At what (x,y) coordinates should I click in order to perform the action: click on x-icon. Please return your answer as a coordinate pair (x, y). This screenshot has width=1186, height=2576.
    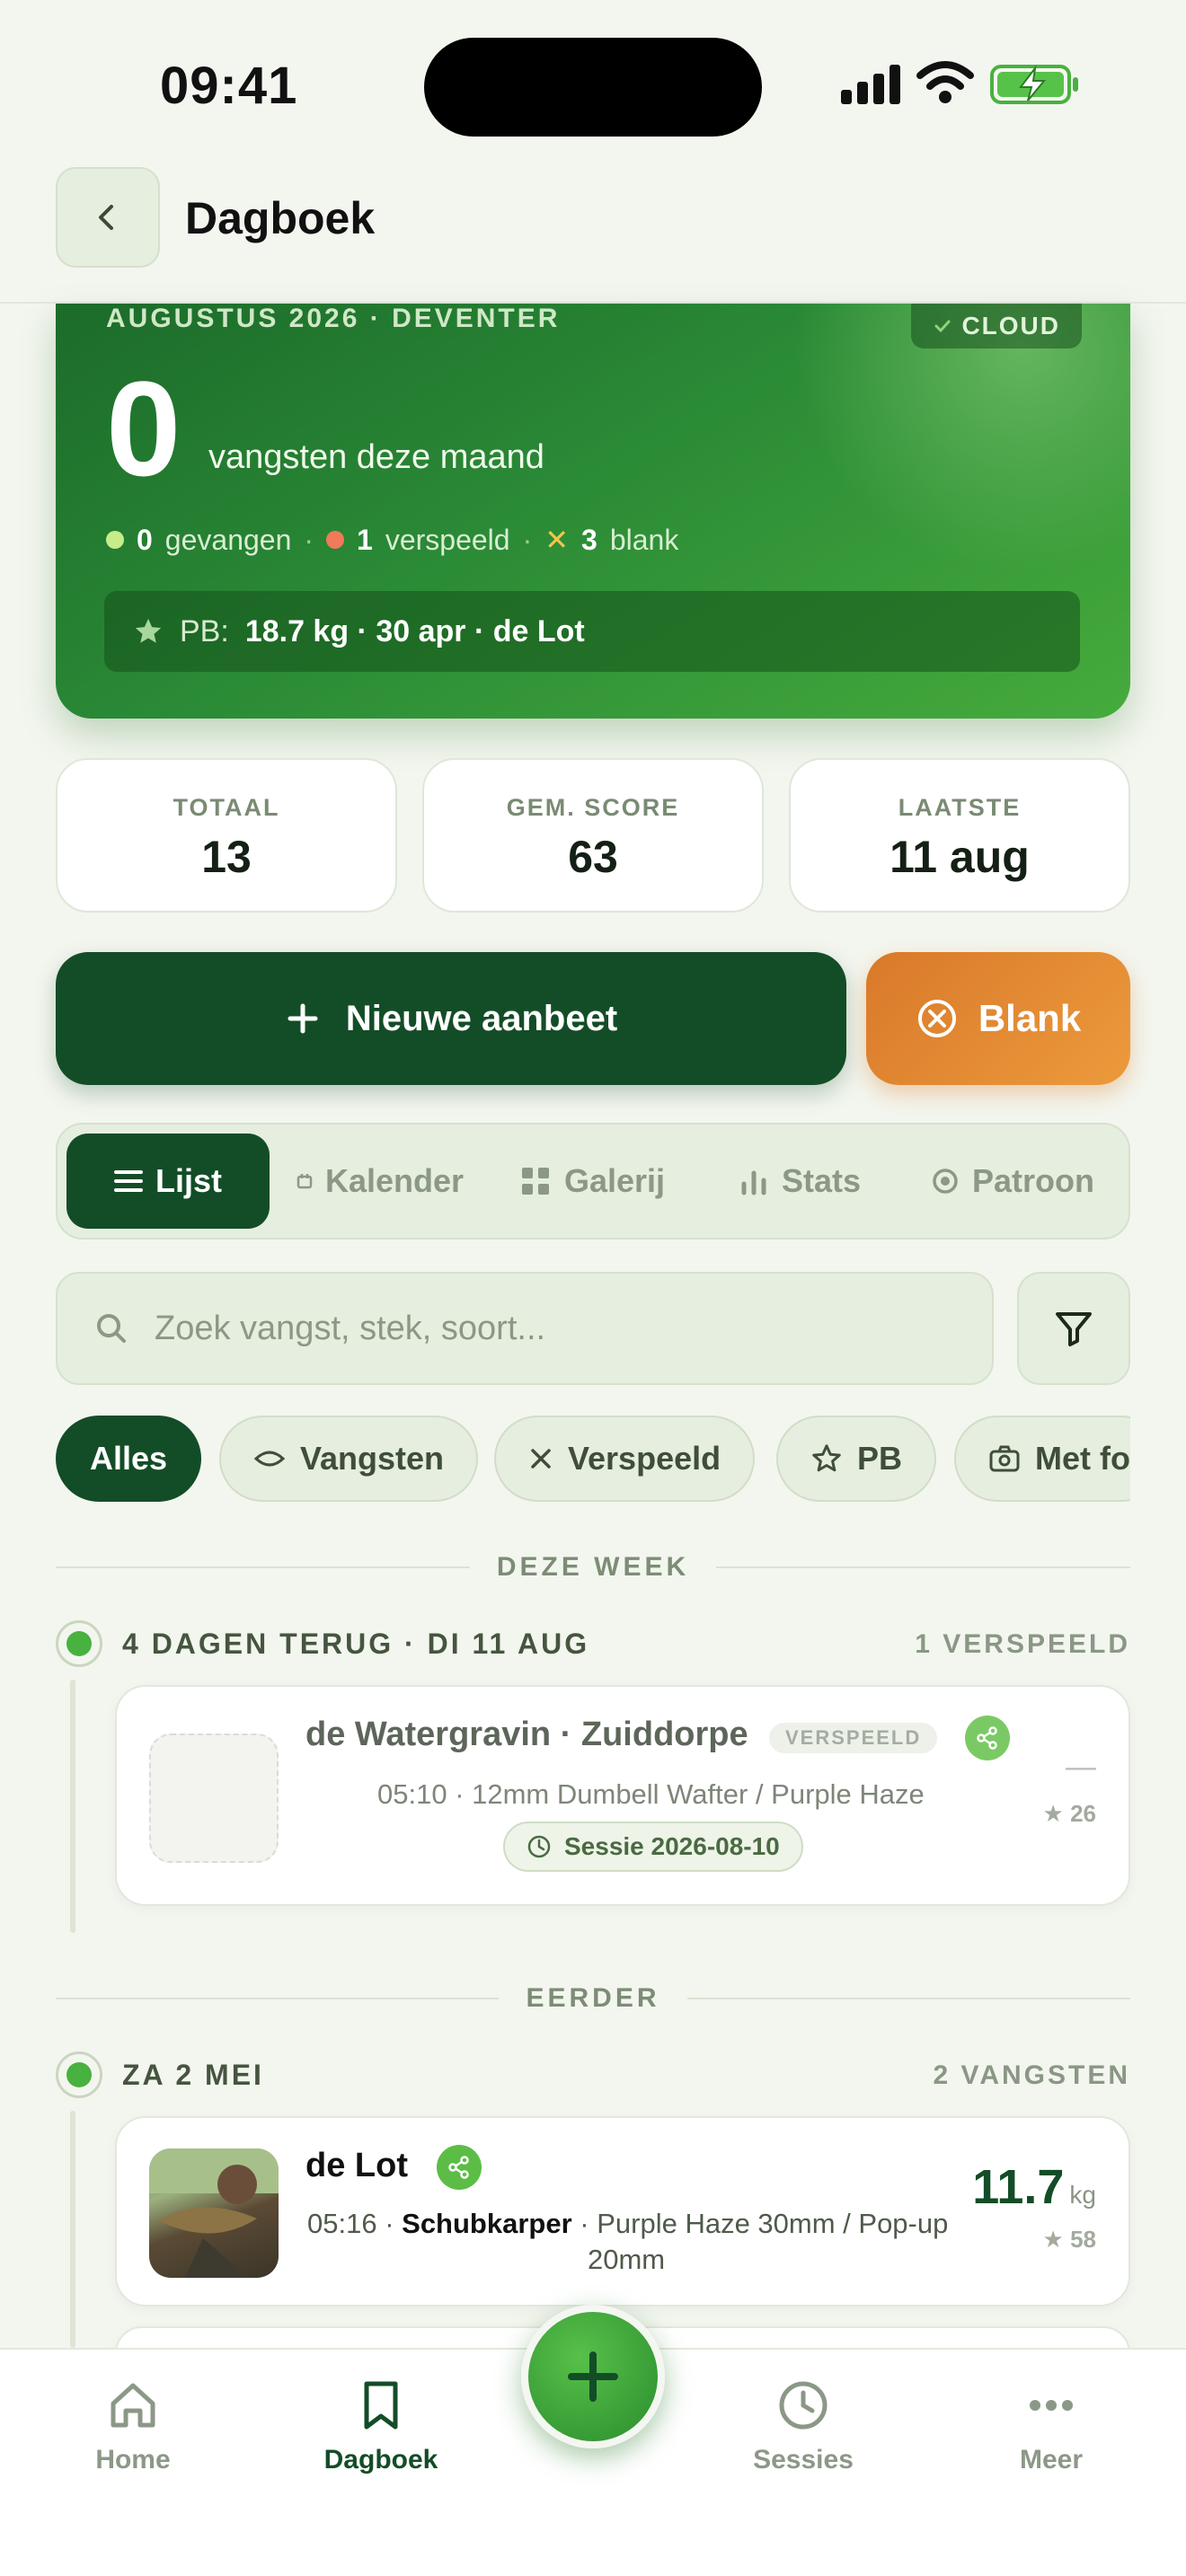
    Looking at the image, I should click on (541, 1459).